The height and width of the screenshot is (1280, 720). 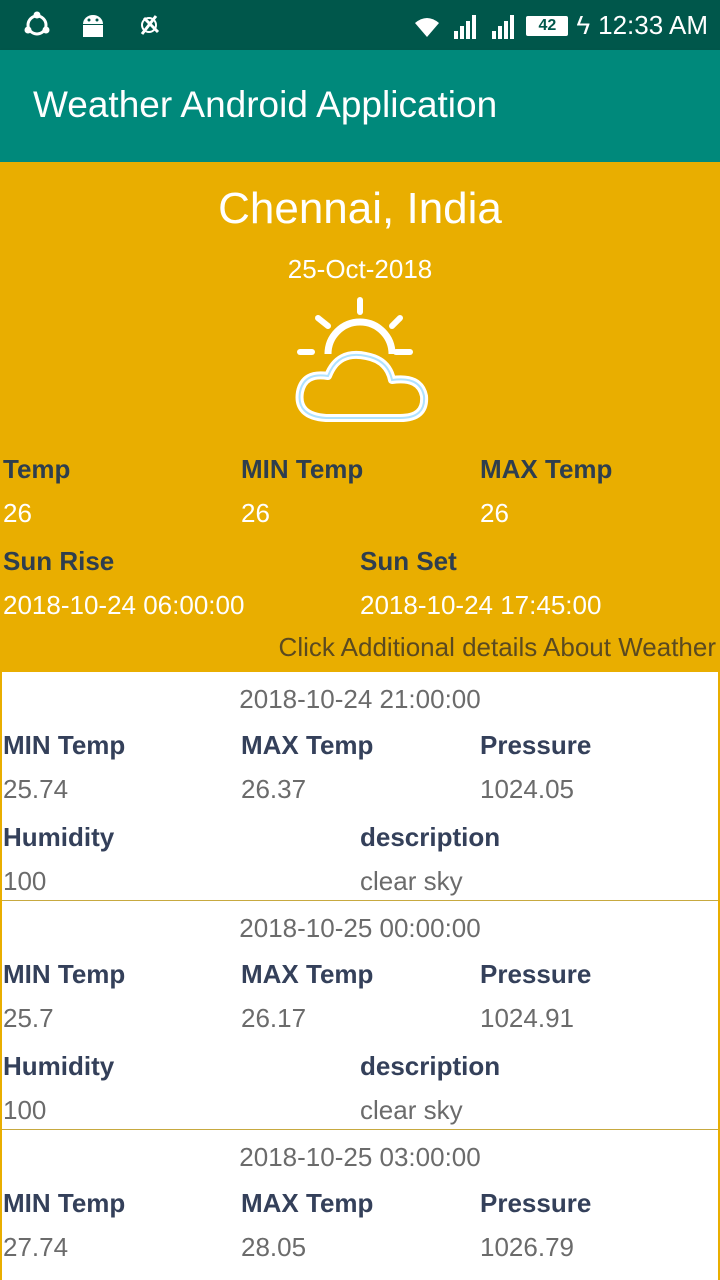 What do you see at coordinates (408, 561) in the screenshot?
I see `sunset-label: Sun Set` at bounding box center [408, 561].